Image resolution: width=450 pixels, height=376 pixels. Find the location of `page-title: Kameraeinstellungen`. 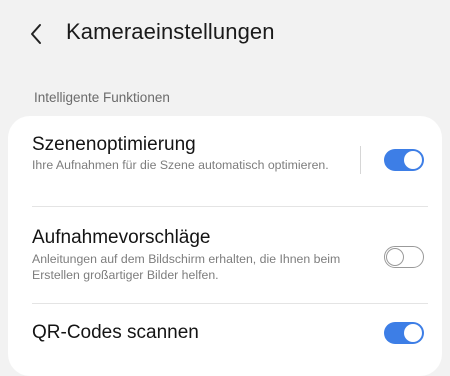

page-title: Kameraeinstellungen is located at coordinates (170, 31).